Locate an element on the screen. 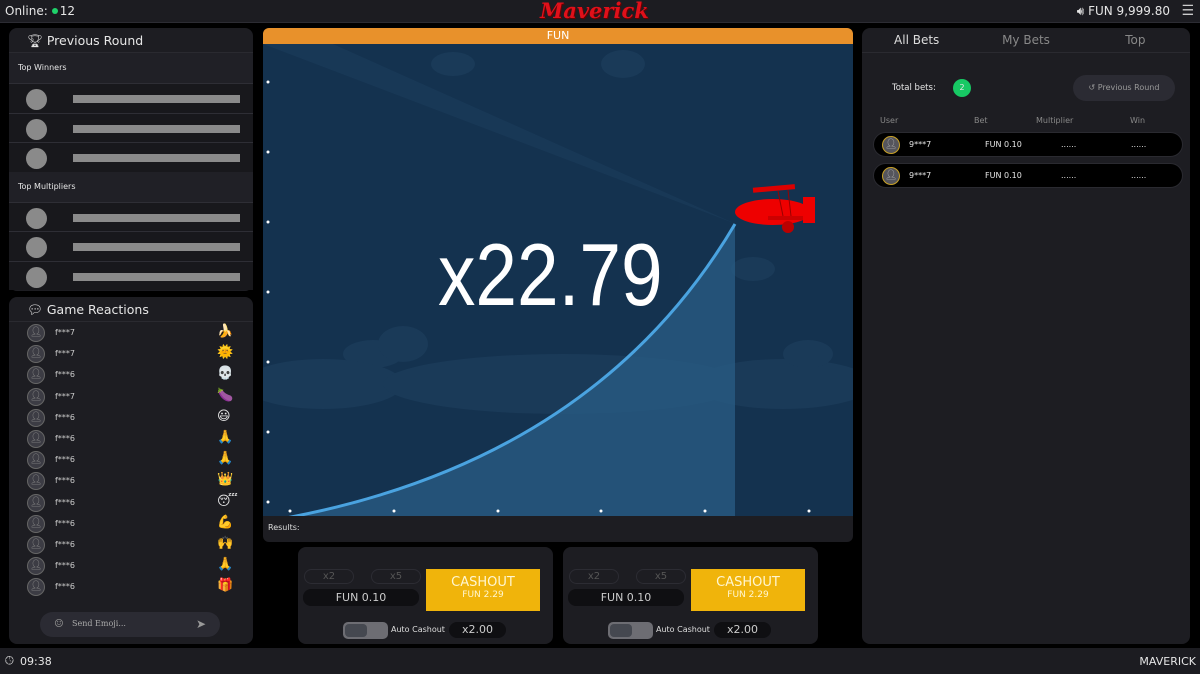 The height and width of the screenshot is (674, 1200). reaction-item: 👤︎ f***6 👑 is located at coordinates (131, 480).